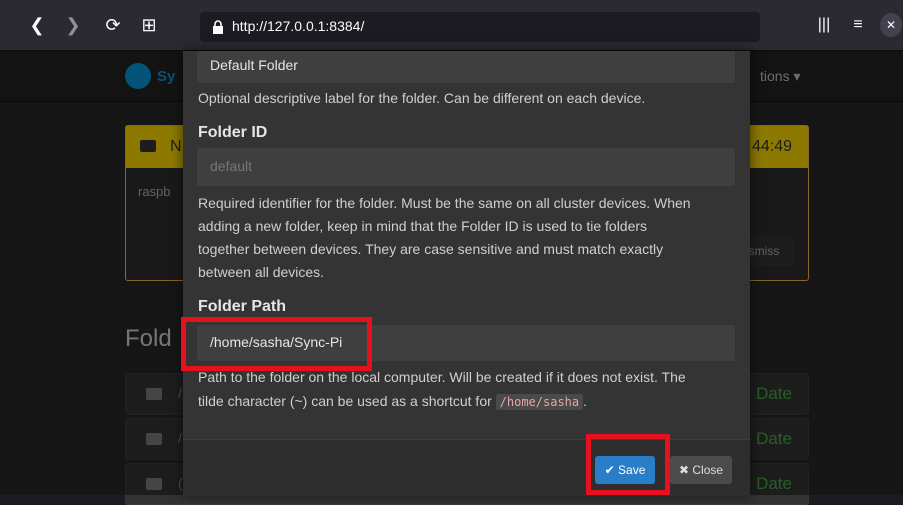 The width and height of the screenshot is (903, 505). I want to click on url-bar: http://127.0.0.1:8384/, so click(480, 27).